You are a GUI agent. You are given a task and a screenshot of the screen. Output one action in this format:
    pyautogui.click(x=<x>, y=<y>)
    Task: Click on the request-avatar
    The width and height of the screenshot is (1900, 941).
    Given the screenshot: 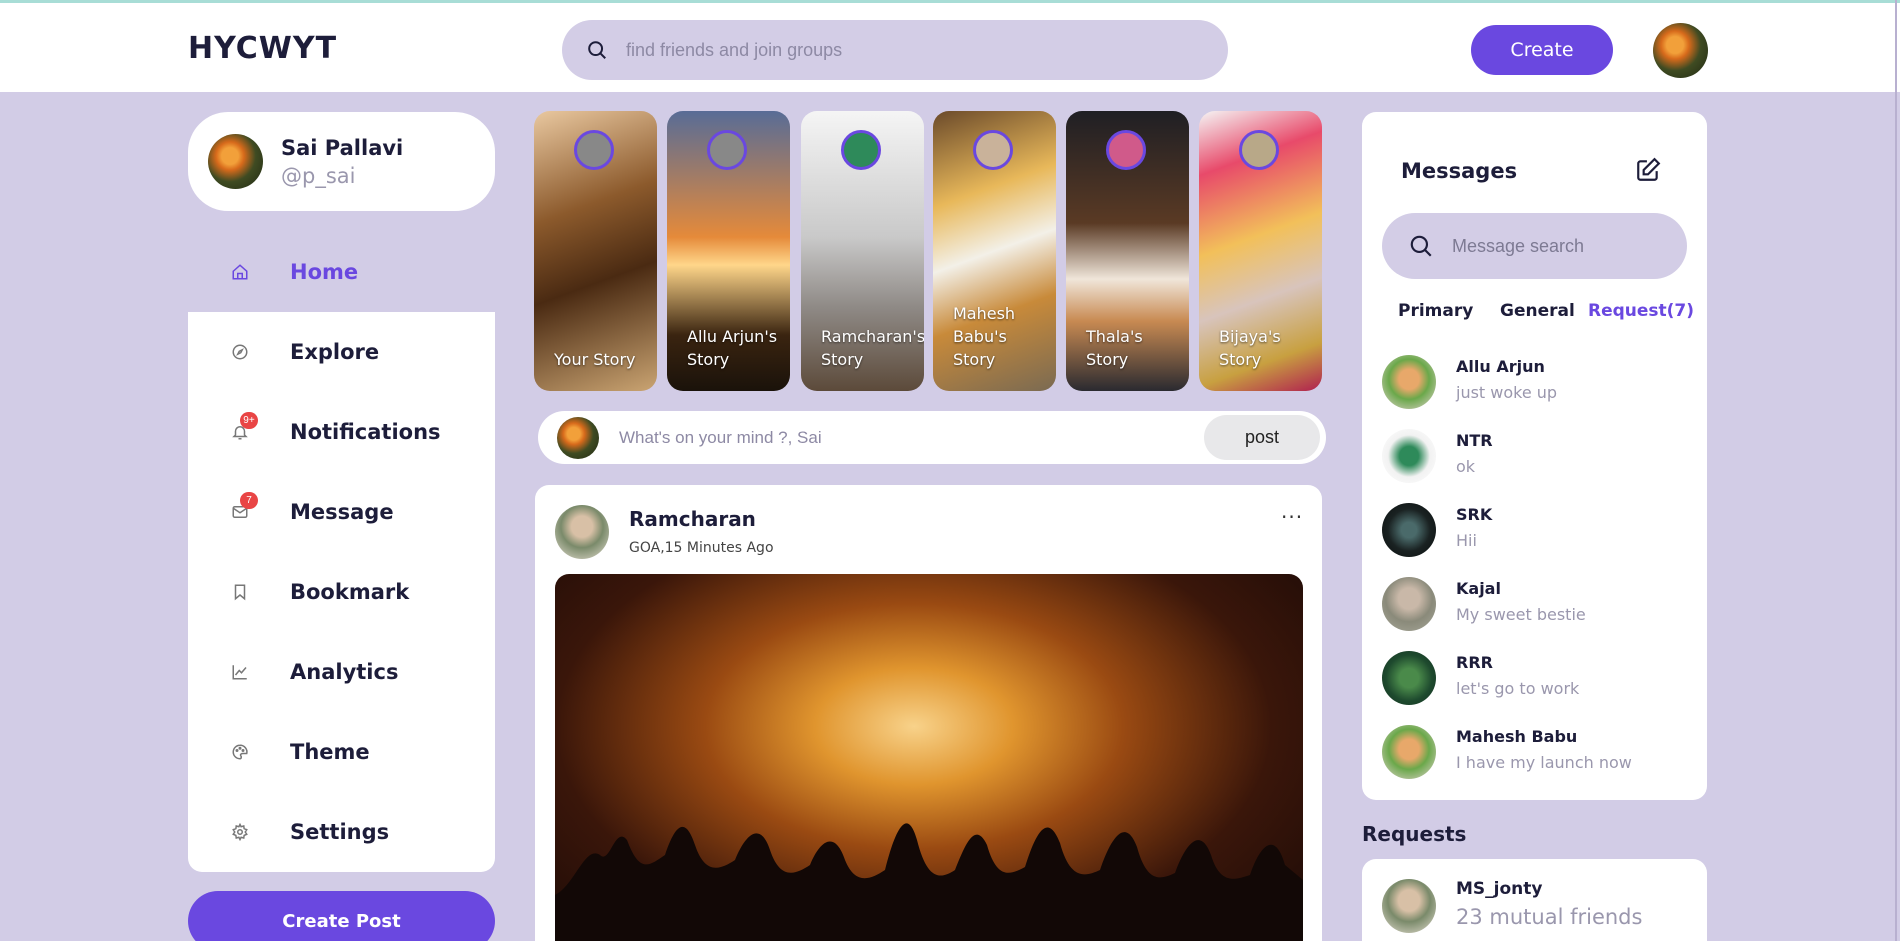 What is the action you would take?
    pyautogui.click(x=1409, y=906)
    